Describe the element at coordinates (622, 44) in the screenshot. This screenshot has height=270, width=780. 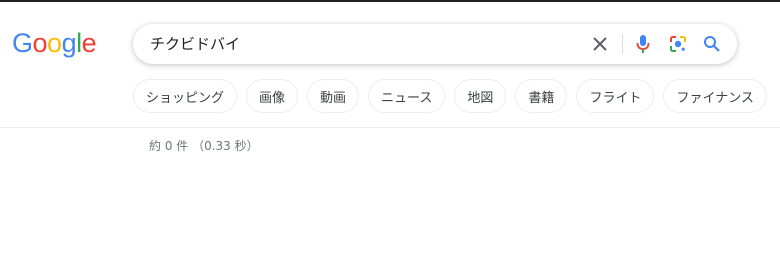
I see `divider` at that location.